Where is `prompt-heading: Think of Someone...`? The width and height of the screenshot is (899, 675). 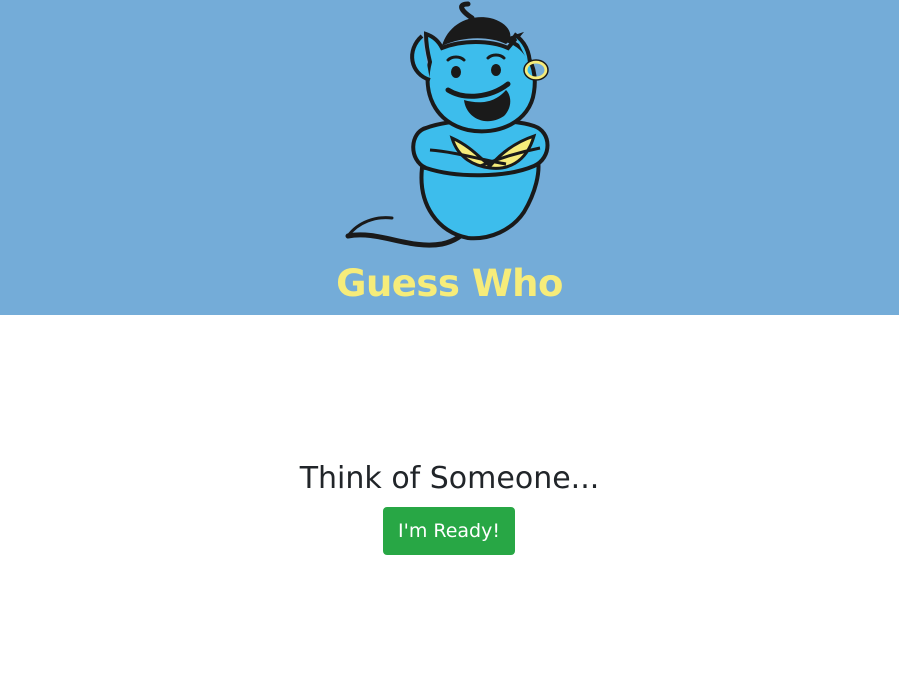
prompt-heading: Think of Someone... is located at coordinates (449, 478).